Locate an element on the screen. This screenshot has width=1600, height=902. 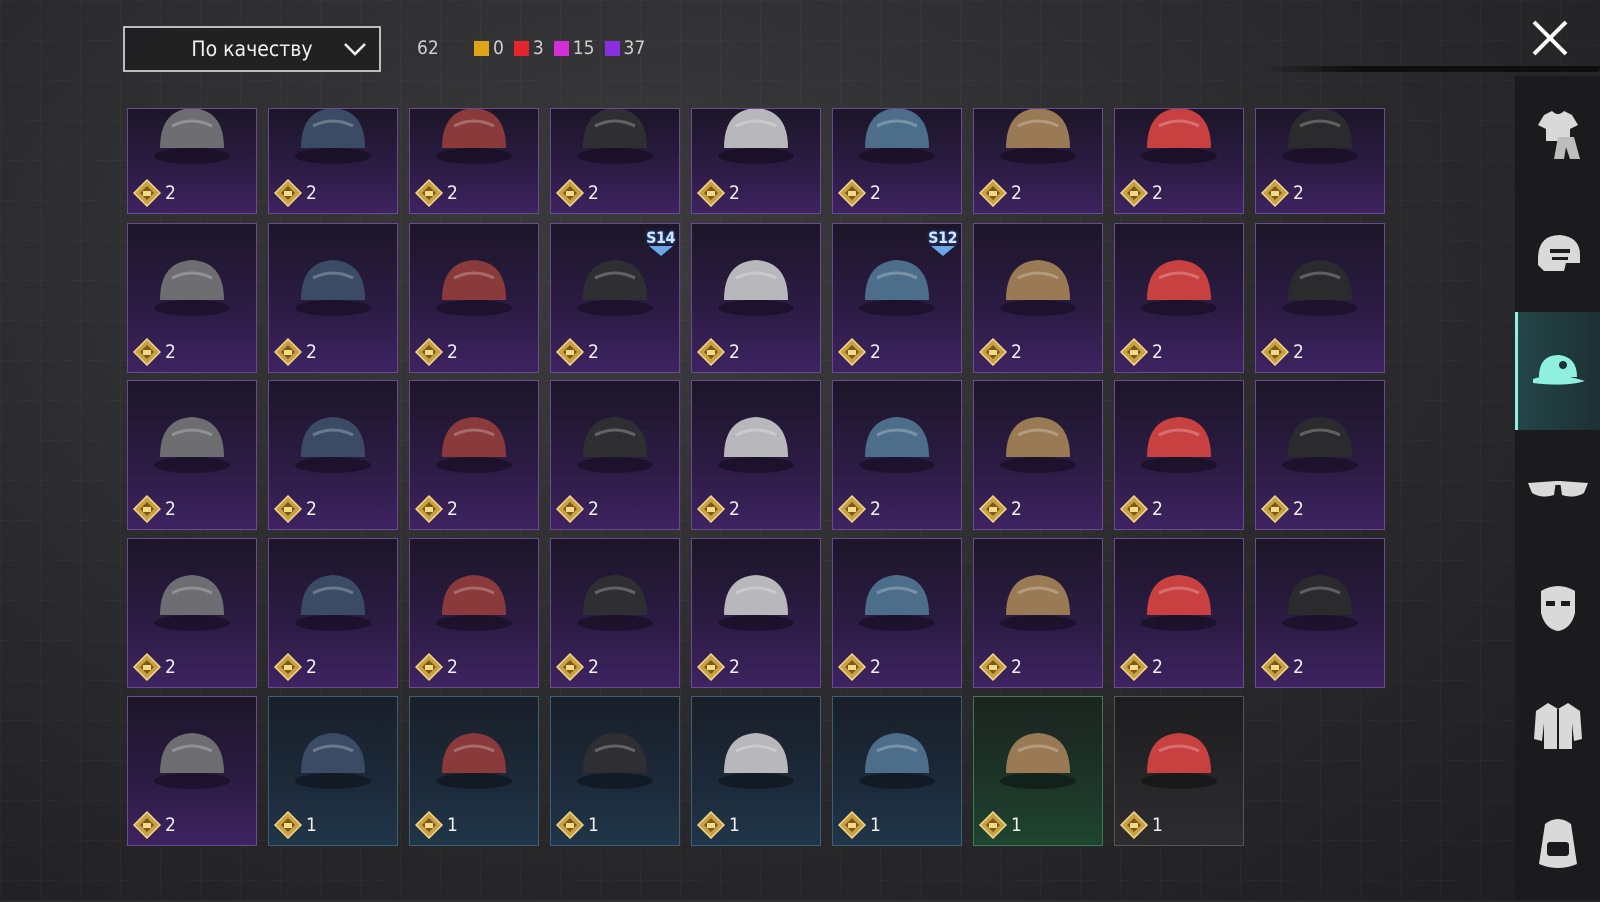
tab-glasses is located at coordinates (1557, 489).